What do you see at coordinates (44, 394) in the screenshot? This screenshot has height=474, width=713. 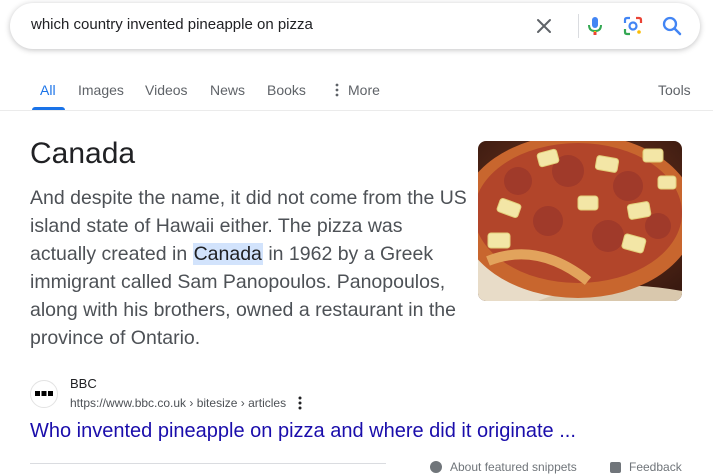 I see `bbc-favicon` at bounding box center [44, 394].